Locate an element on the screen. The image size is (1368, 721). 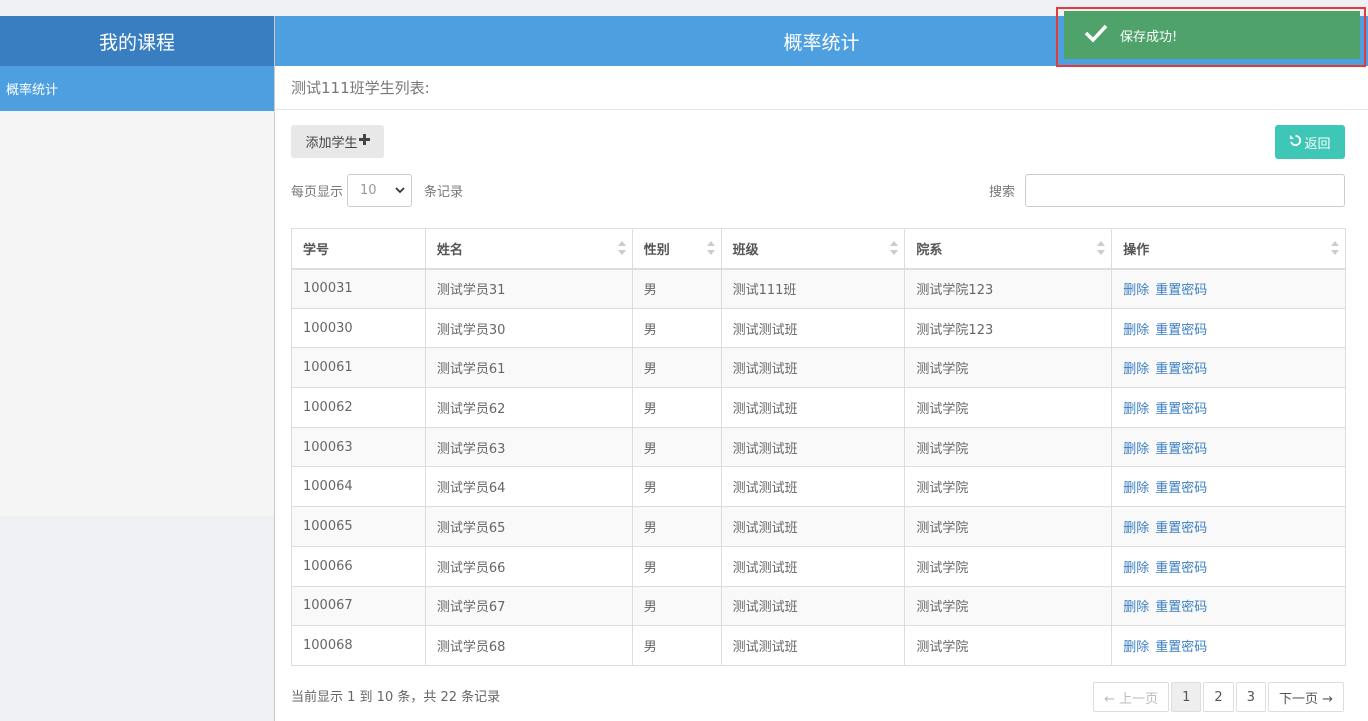
prev-page-button: ← 上一页 is located at coordinates (1131, 697).